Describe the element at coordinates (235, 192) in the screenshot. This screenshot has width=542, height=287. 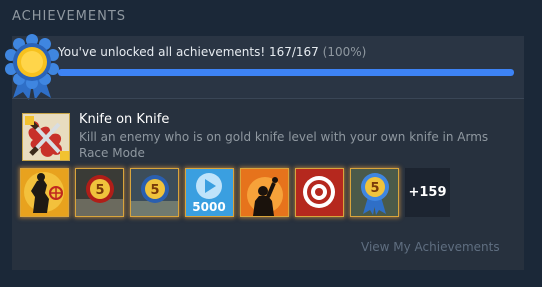
I see `achievement-row: 5 5 5000 5 +159` at that location.